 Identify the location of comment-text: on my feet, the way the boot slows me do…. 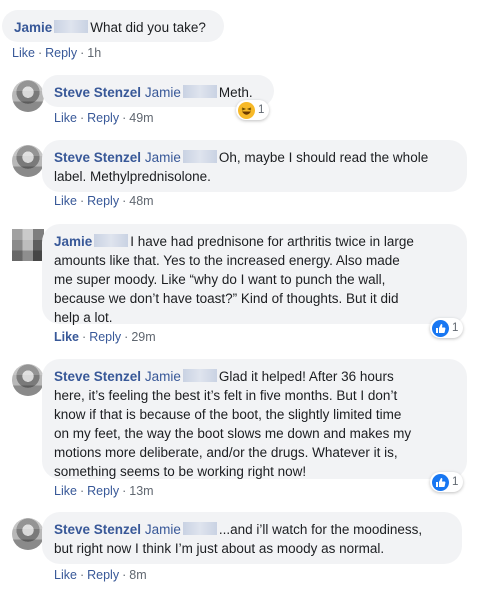
(233, 433).